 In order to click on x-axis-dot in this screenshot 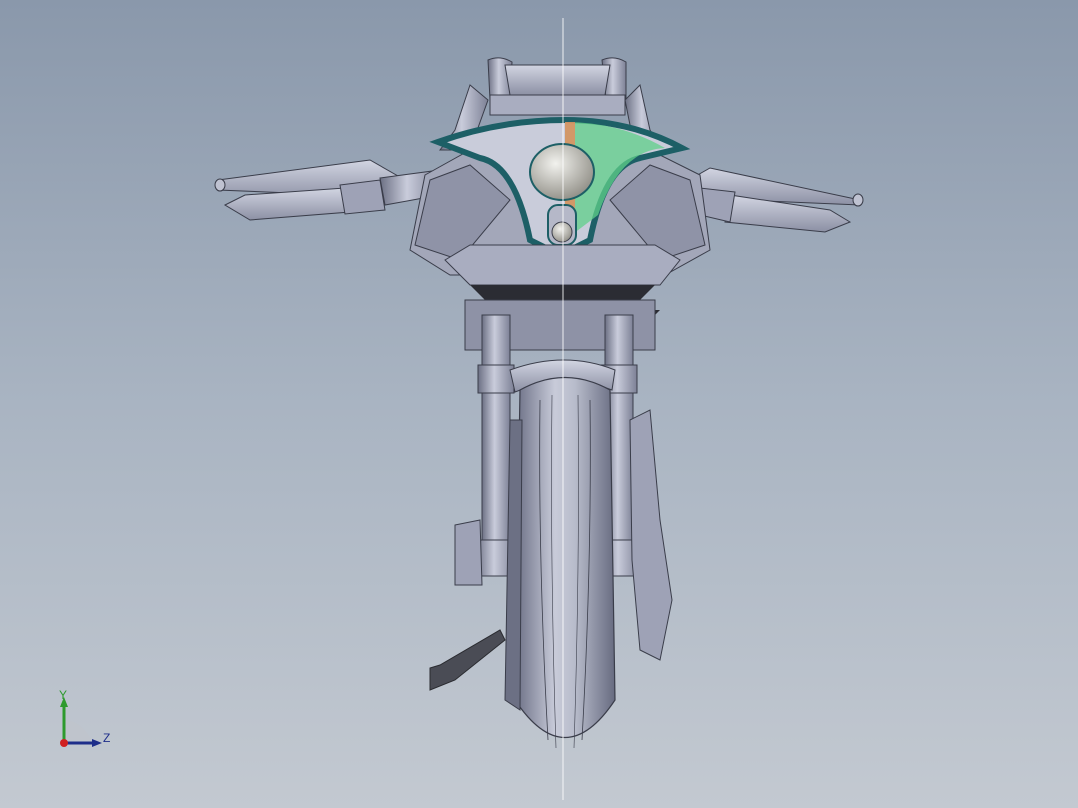, I will do `click(64, 743)`.